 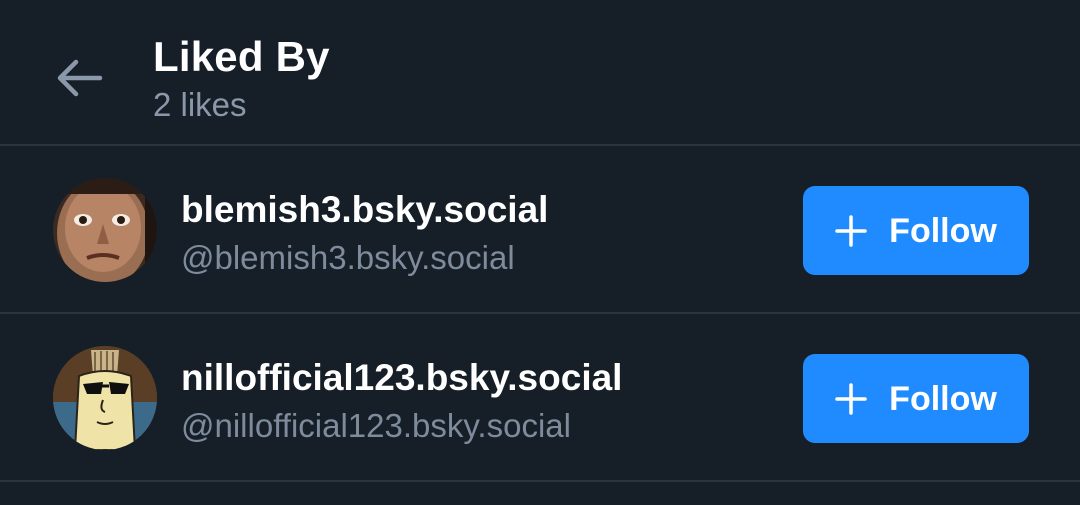 What do you see at coordinates (364, 210) in the screenshot?
I see `user-display-name: blemish3.bsky.social` at bounding box center [364, 210].